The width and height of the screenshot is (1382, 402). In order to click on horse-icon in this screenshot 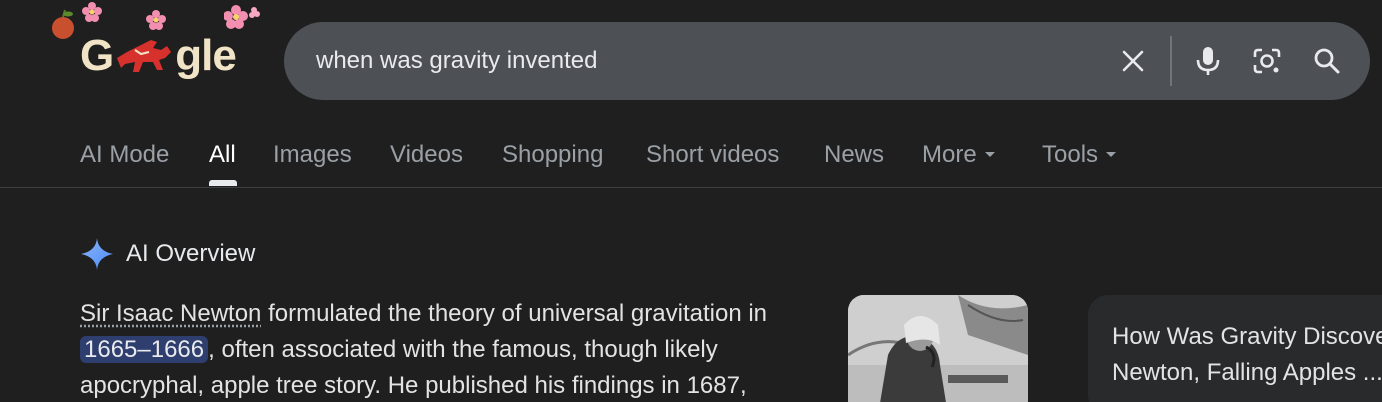, I will do `click(144, 56)`.